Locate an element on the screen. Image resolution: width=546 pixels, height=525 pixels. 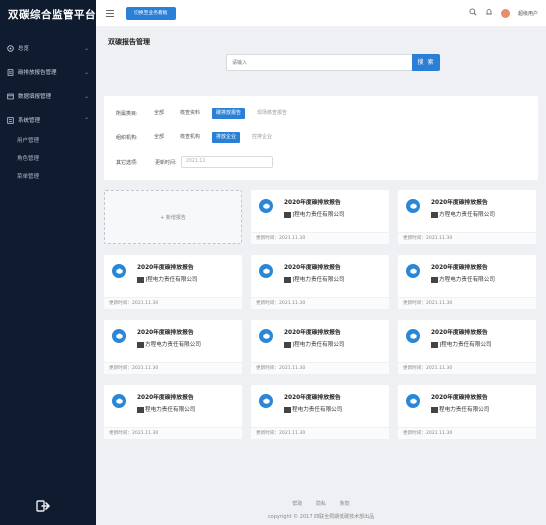
sidebar-item-label: 碳排放报告管理 is located at coordinates (37, 73).